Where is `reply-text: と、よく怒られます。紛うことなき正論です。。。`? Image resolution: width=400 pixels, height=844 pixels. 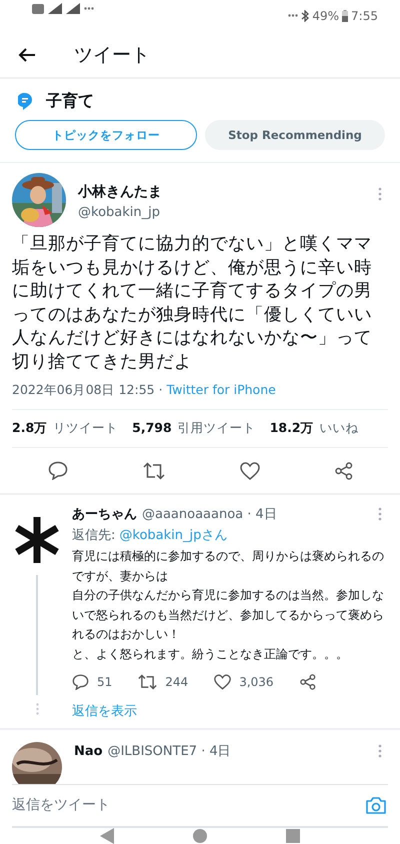 reply-text: と、よく怒られます。紛うことなき正論です。。。 is located at coordinates (210, 654).